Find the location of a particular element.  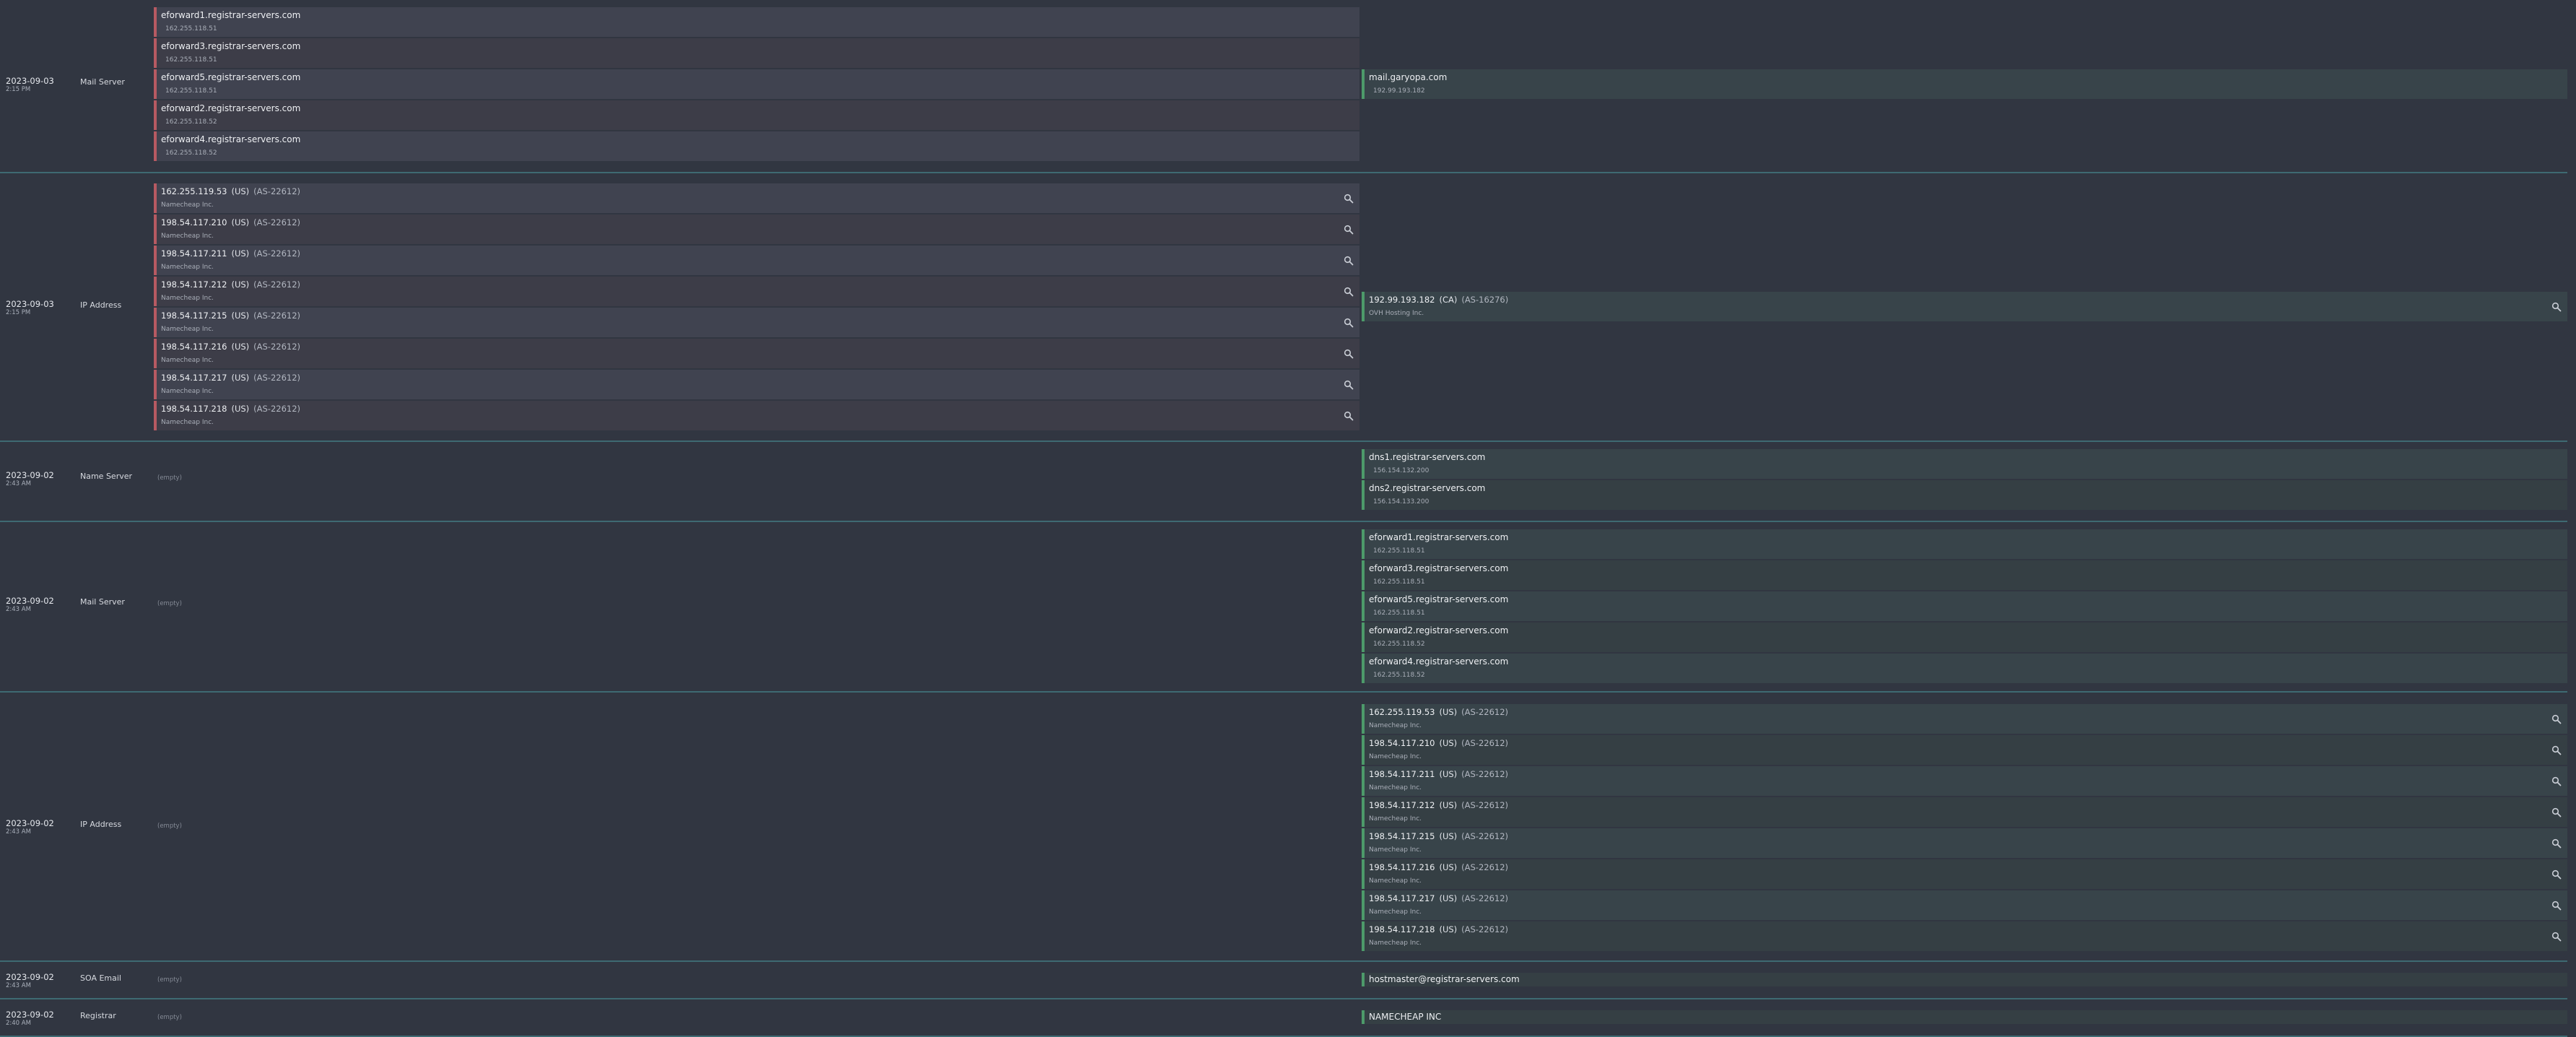

record-hostname: mail.garyopa.com is located at coordinates (1408, 77).